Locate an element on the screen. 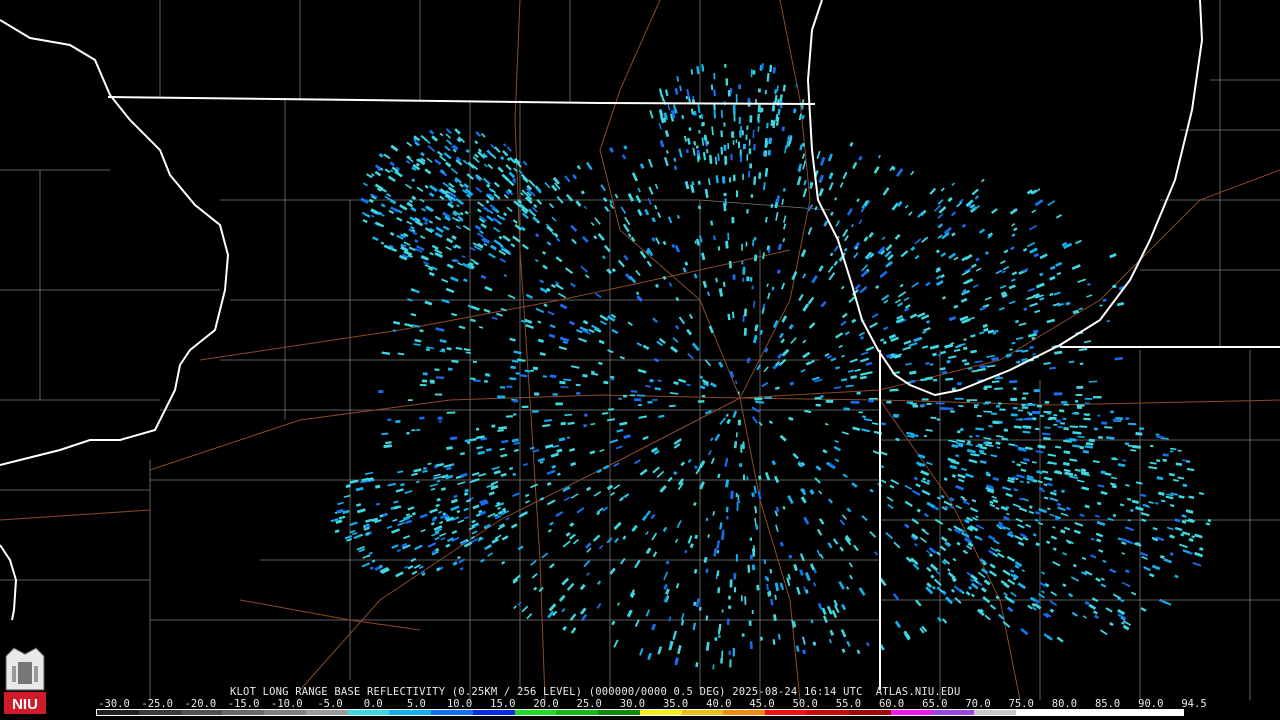 The width and height of the screenshot is (1280, 720). logo-text: NIU is located at coordinates (25, 704).